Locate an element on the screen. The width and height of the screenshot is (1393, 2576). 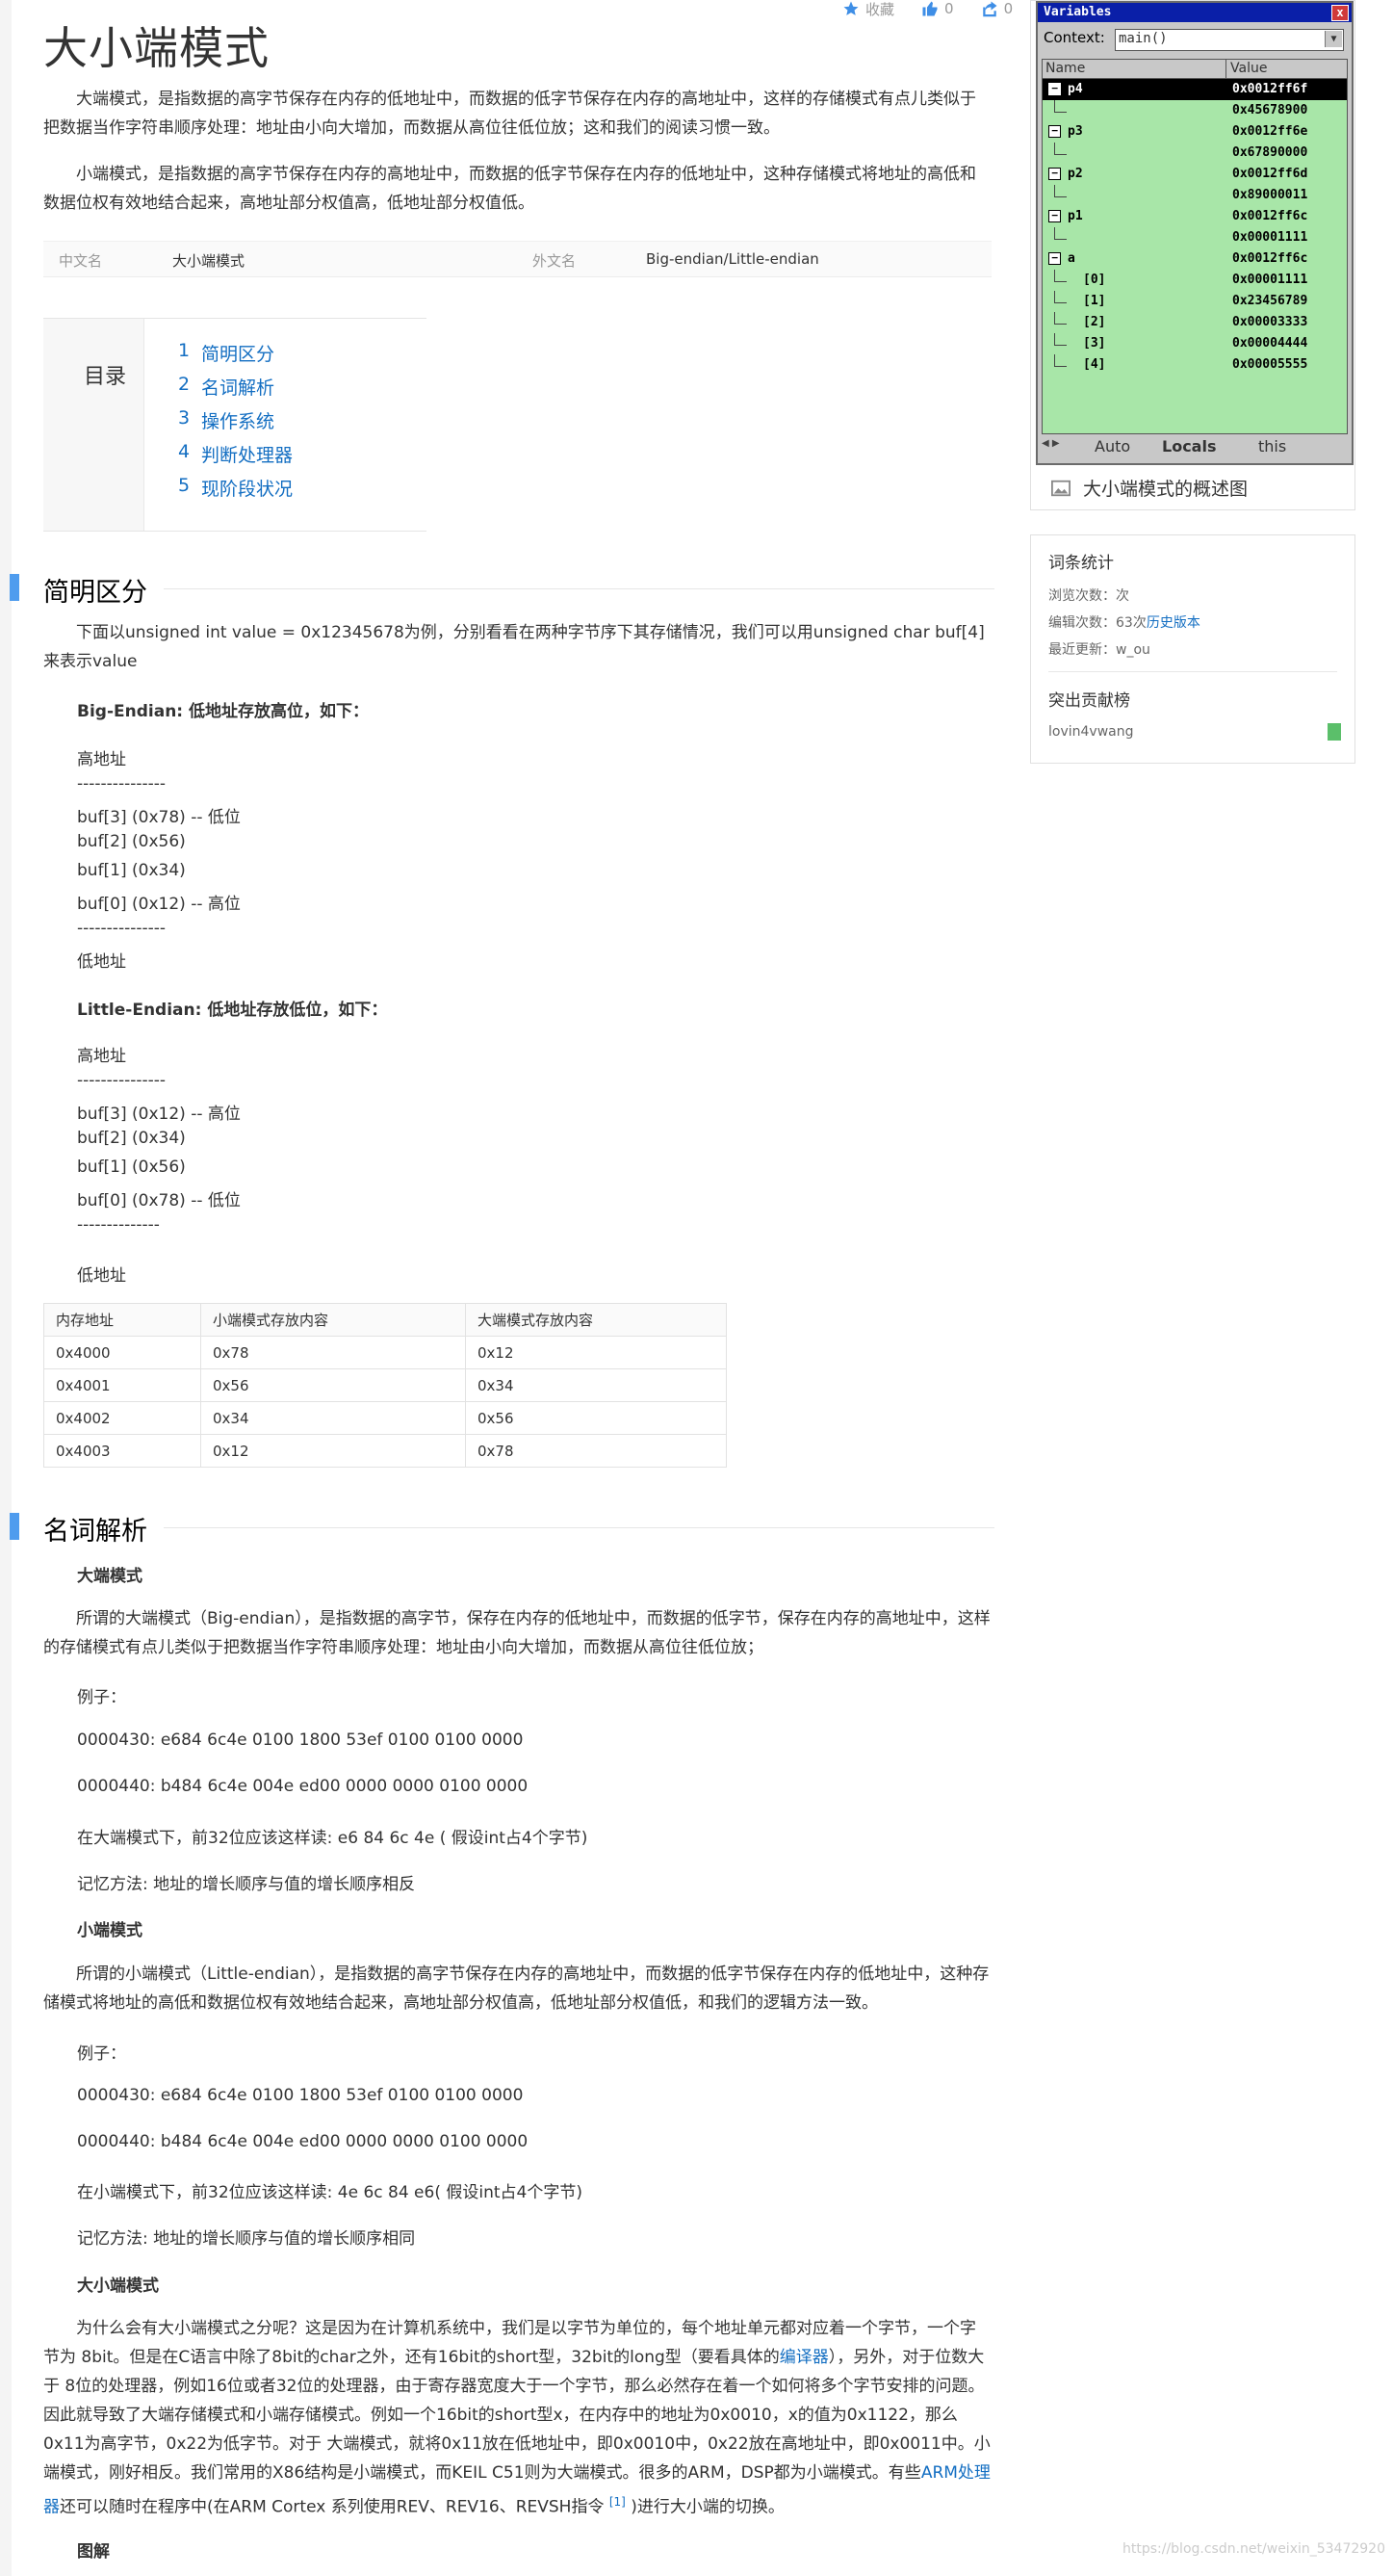
variable-row: 0x67890000 is located at coordinates (1195, 153).